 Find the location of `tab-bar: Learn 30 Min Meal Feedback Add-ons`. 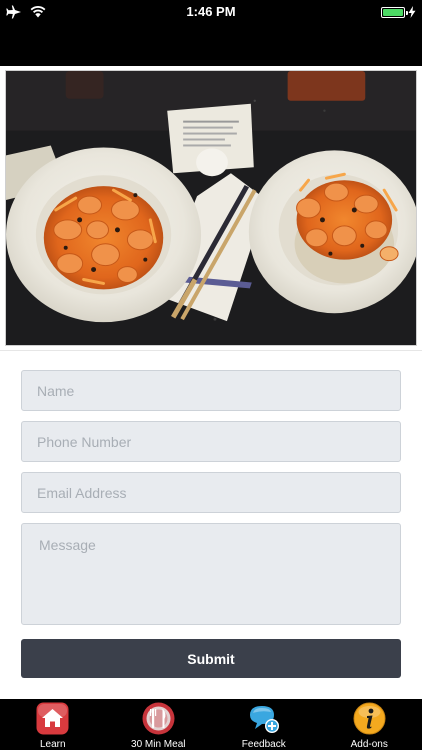

tab-bar: Learn 30 Min Meal Feedback Add-ons is located at coordinates (211, 724).